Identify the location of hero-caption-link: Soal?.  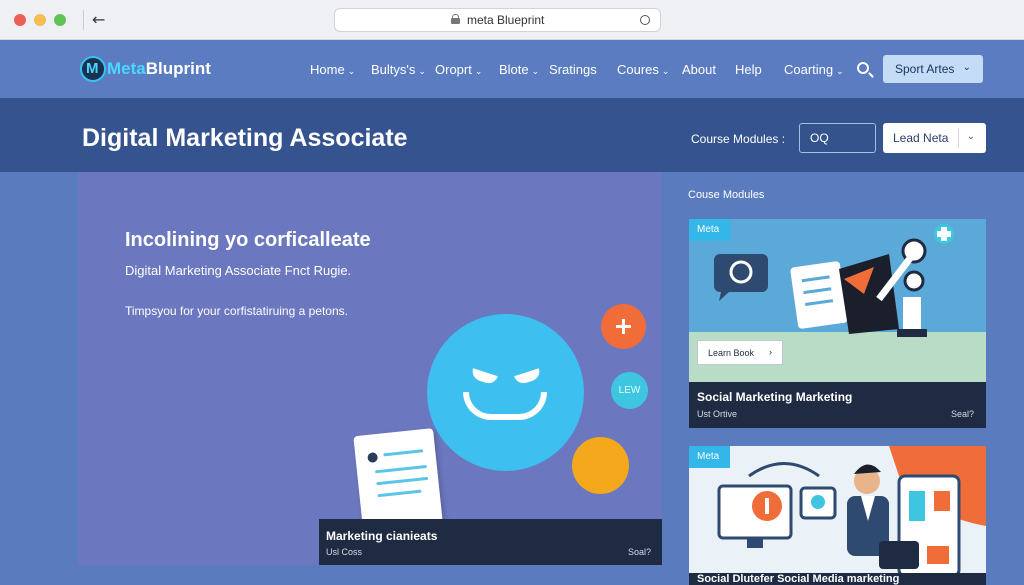
(639, 552).